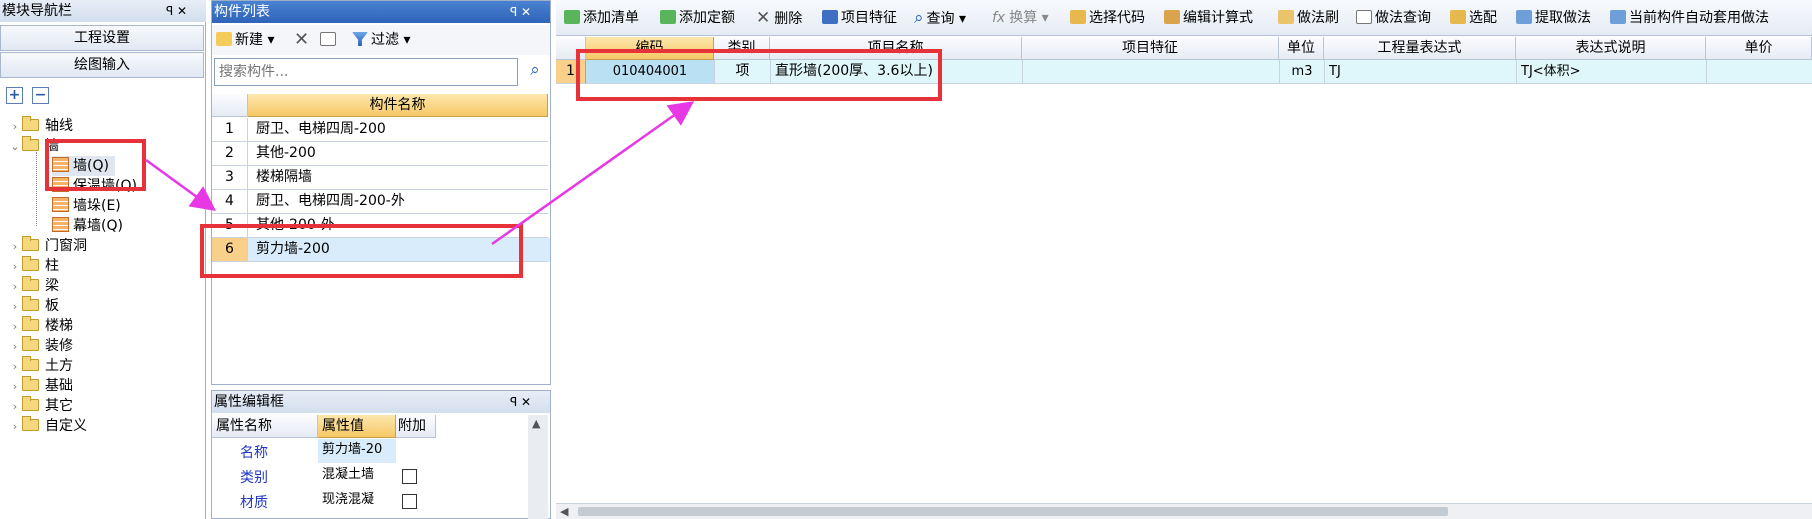  Describe the element at coordinates (420, 173) in the screenshot. I see `annotation-arrows` at that location.